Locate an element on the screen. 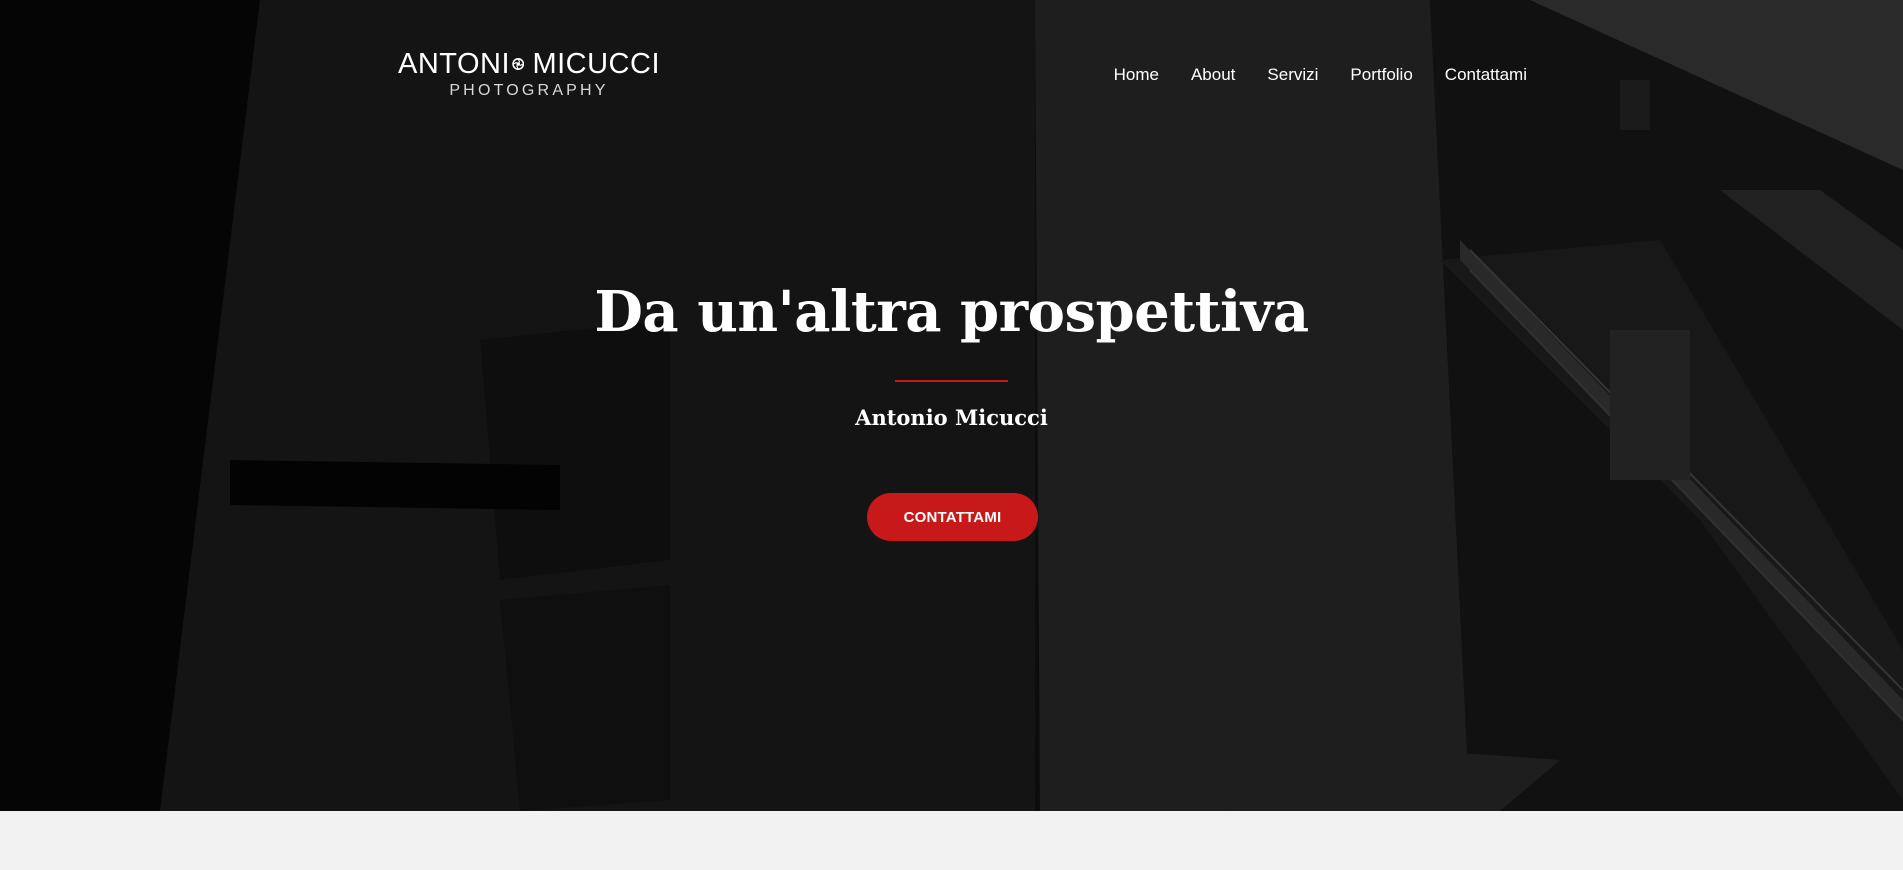 Image resolution: width=1903 pixels, height=870 pixels. contact-button: CONTATTAMI is located at coordinates (952, 517).